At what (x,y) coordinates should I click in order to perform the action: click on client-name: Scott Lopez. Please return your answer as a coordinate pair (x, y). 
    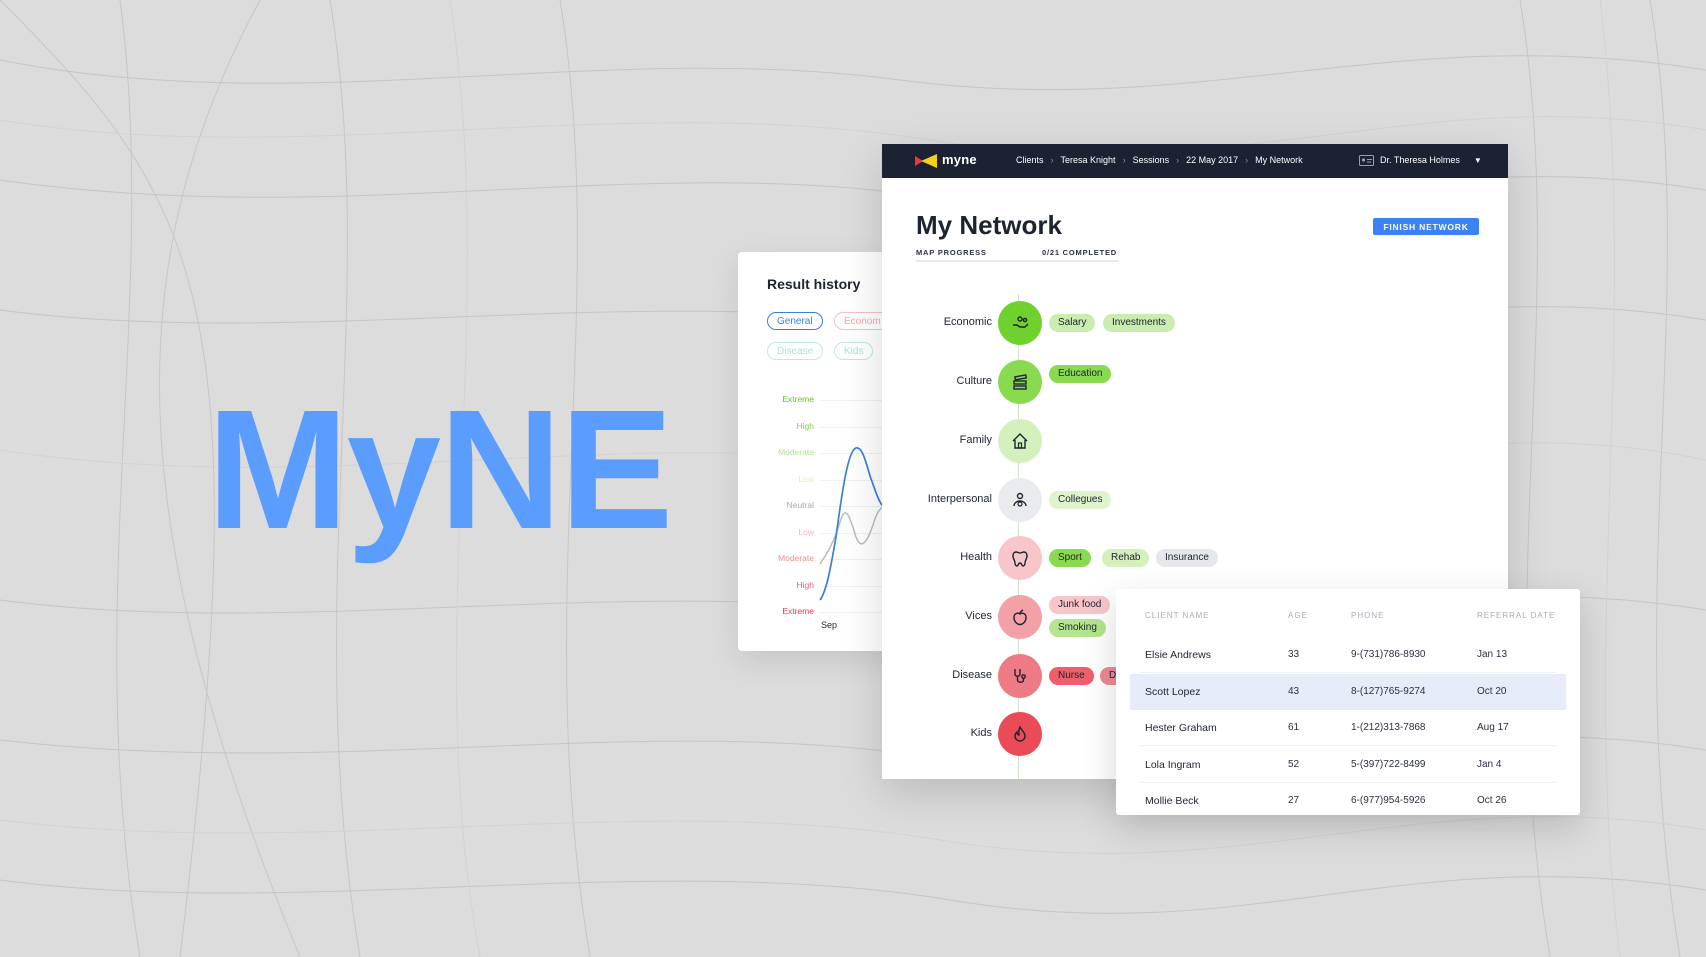
    Looking at the image, I should click on (1173, 691).